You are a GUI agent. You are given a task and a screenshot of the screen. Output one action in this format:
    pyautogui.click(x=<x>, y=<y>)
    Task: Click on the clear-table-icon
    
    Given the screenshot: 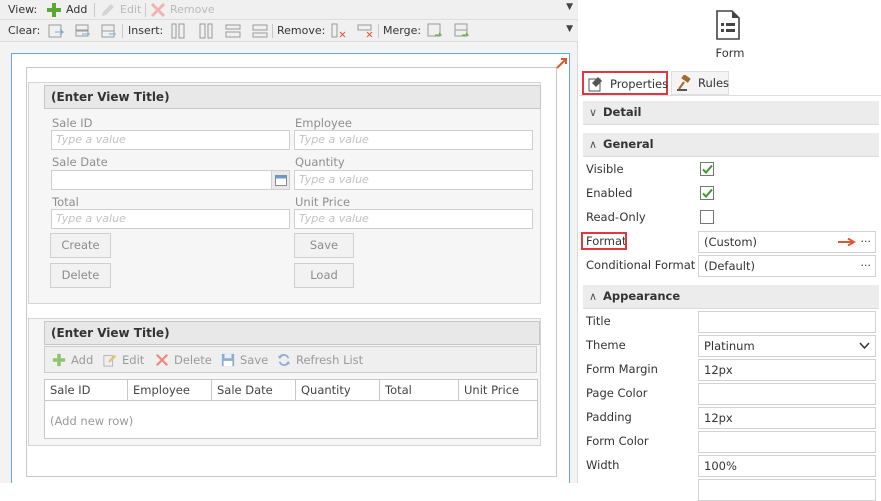 What is the action you would take?
    pyautogui.click(x=109, y=31)
    